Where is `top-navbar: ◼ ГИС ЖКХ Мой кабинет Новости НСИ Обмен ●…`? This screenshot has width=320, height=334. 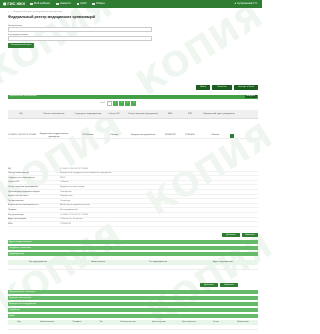
top-navbar: ◼ ГИС ЖКХ Мой кабинет Новости НСИ Обмен ●… is located at coordinates (131, 4).